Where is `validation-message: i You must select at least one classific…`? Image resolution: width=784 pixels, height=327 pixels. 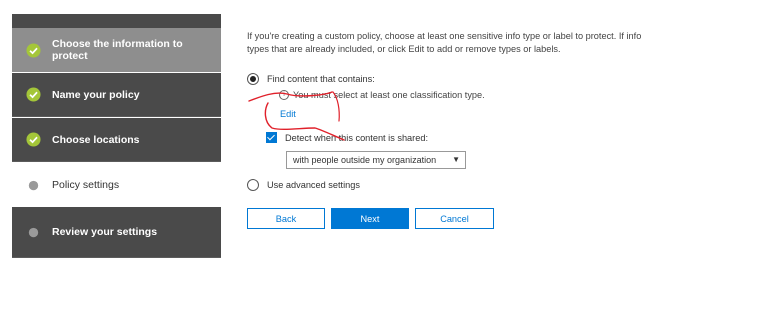 validation-message: i You must select at least one classific… is located at coordinates (382, 95).